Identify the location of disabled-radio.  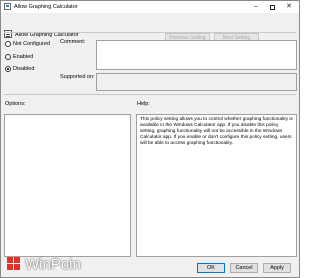
(8, 69).